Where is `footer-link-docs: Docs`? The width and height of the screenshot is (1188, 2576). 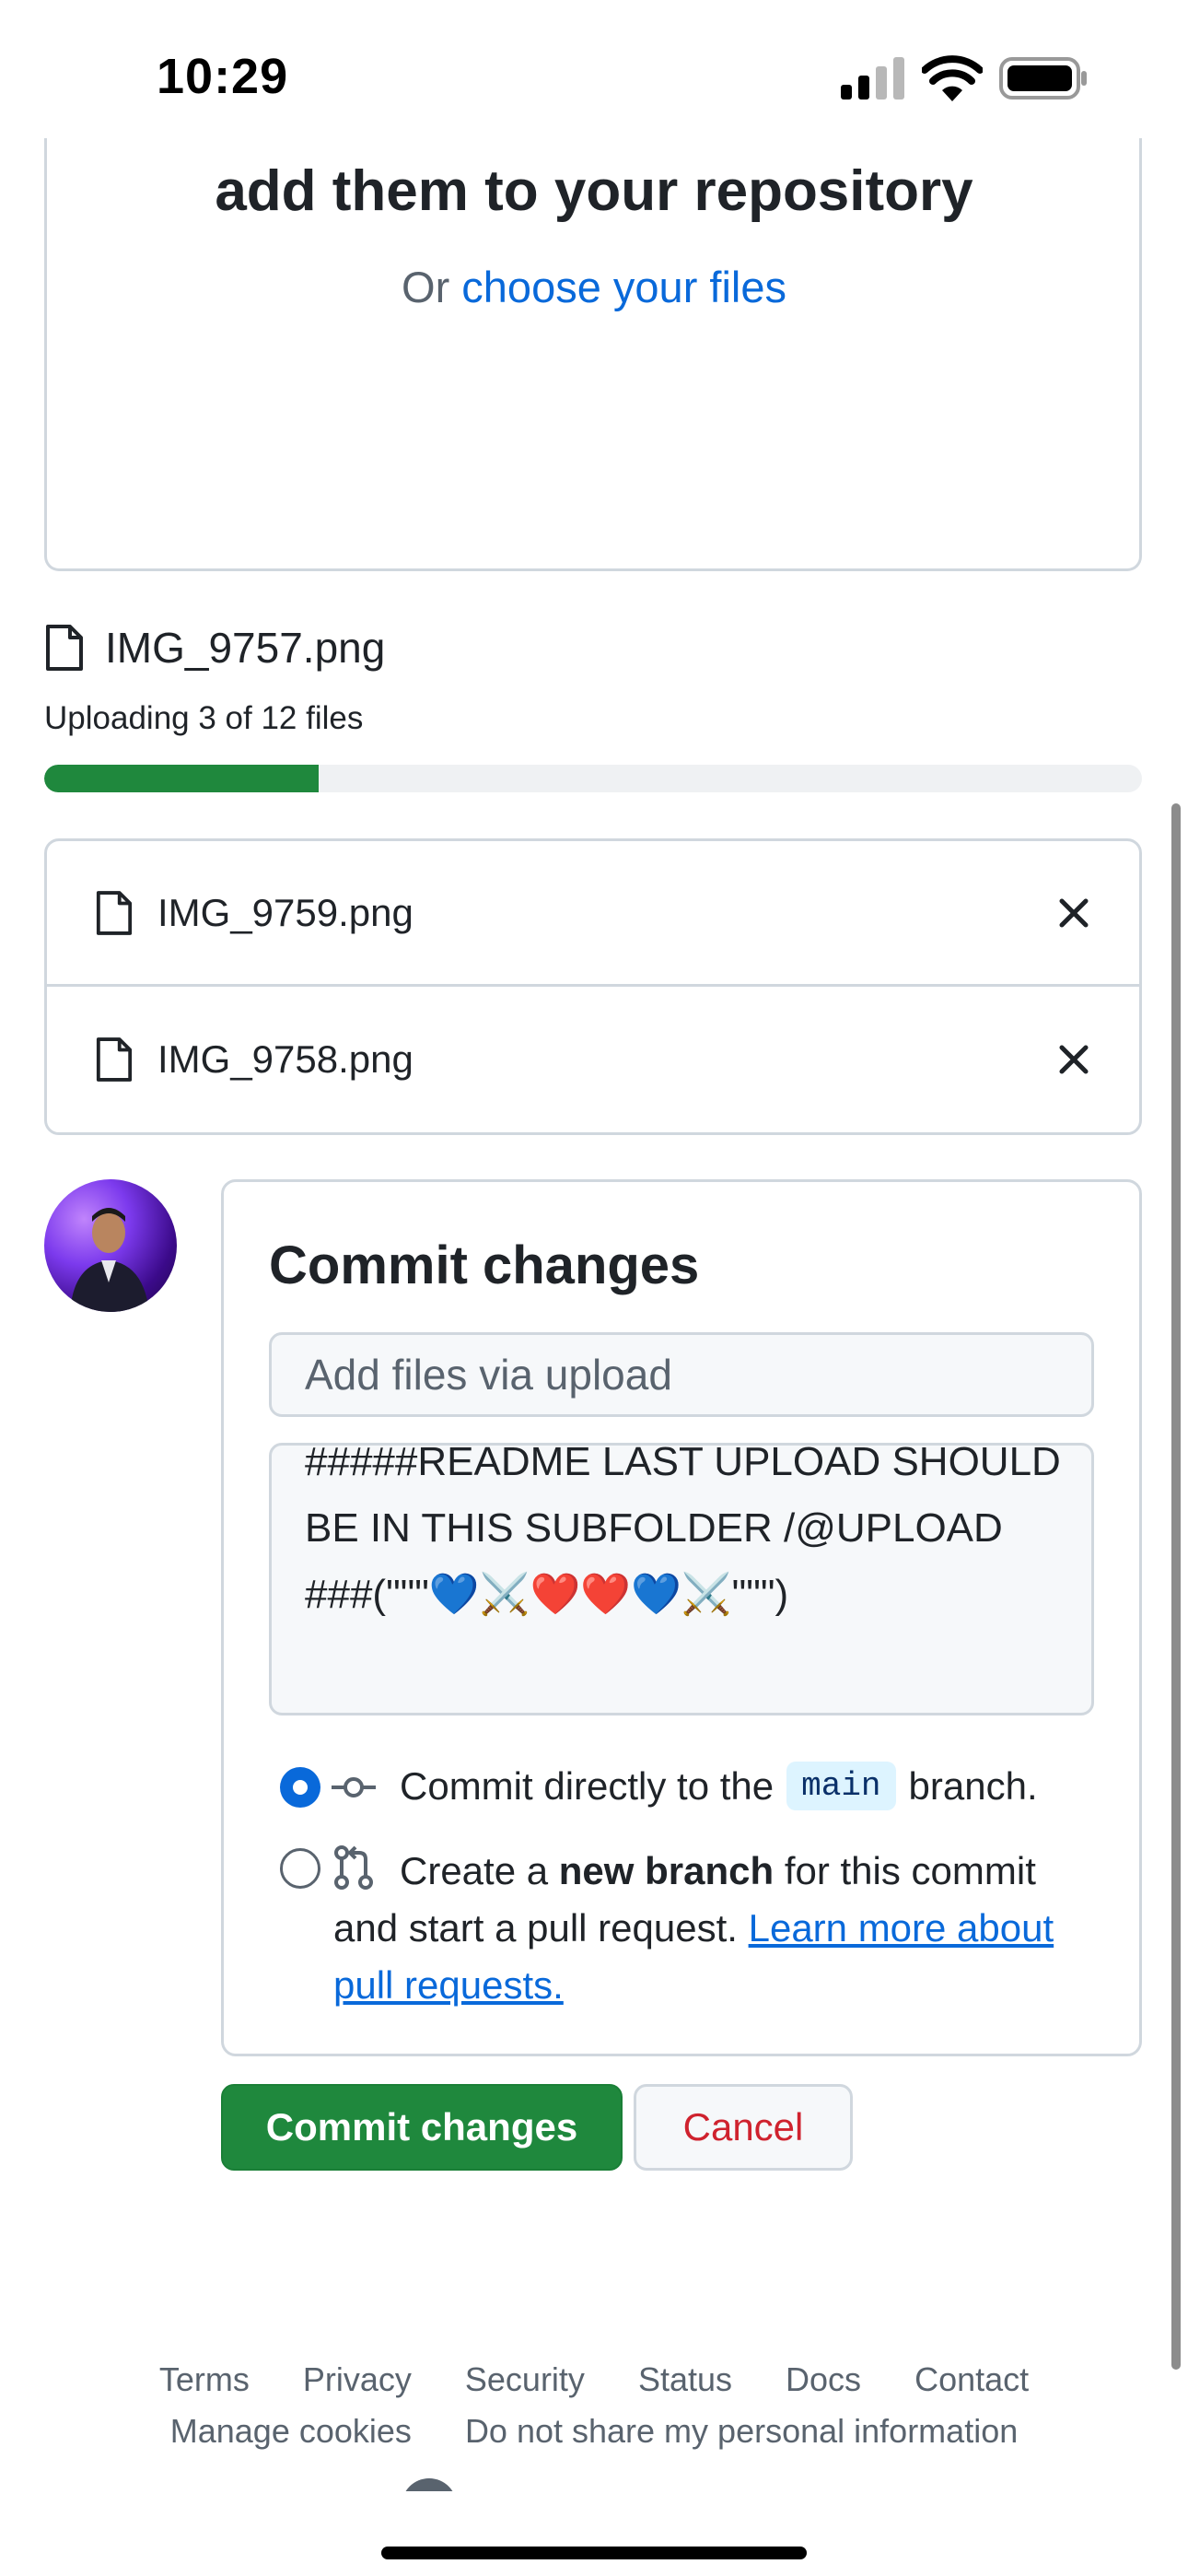
footer-link-docs: Docs is located at coordinates (823, 2379).